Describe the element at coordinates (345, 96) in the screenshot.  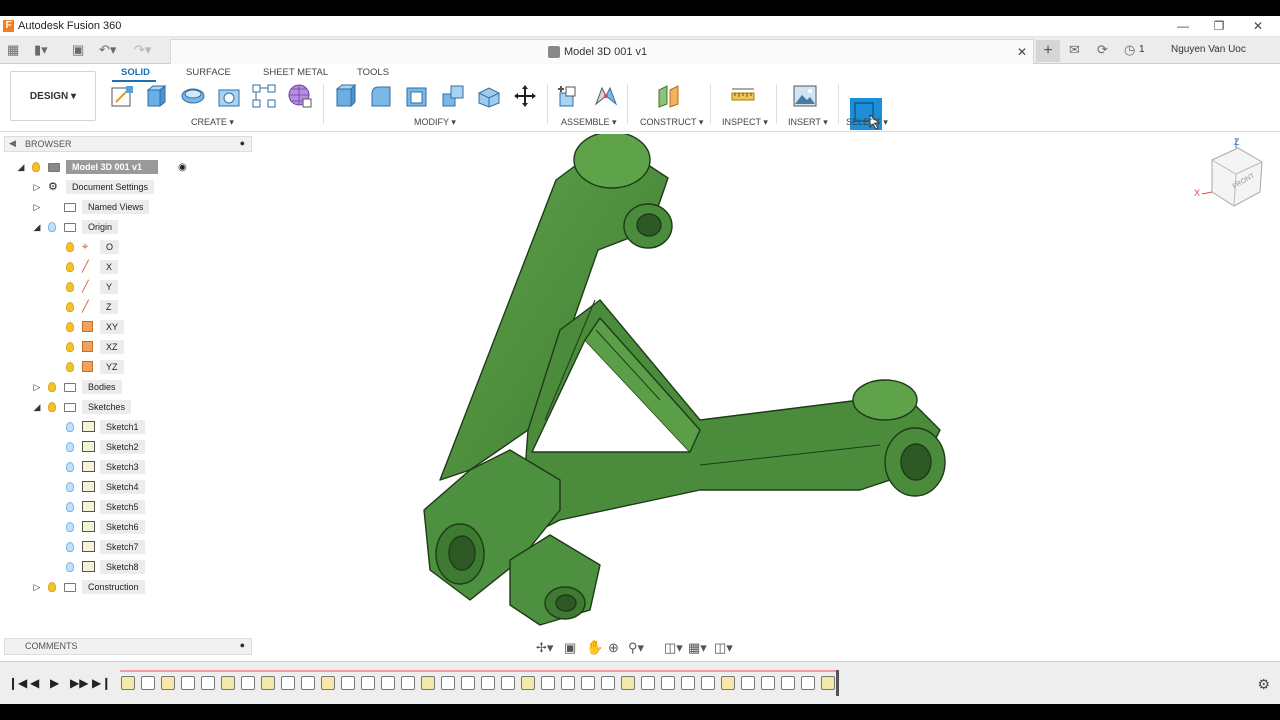
I see `press-pull-icon` at that location.